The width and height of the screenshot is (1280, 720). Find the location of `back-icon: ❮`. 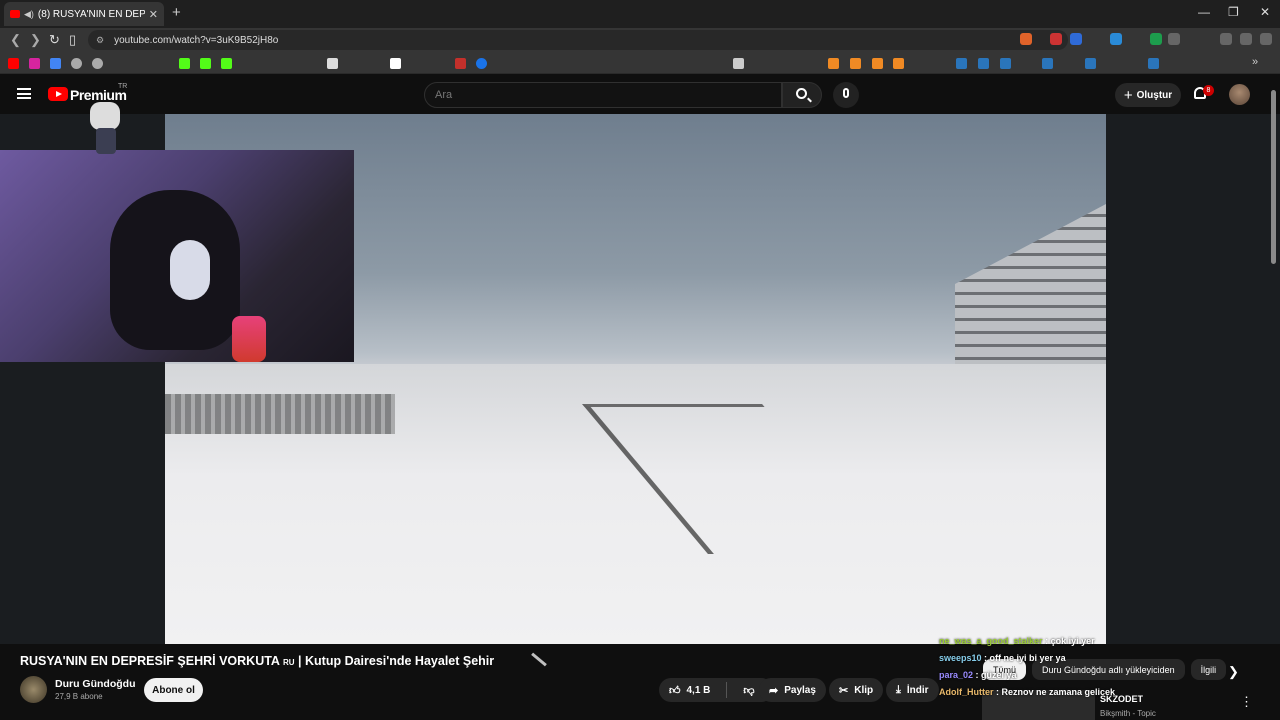

back-icon: ❮ is located at coordinates (15, 40).